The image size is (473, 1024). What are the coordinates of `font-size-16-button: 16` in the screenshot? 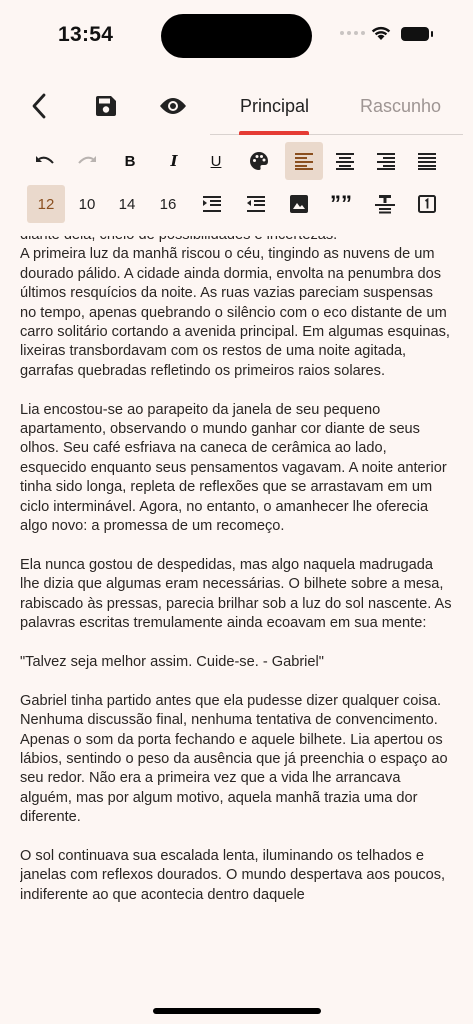 It's located at (168, 204).